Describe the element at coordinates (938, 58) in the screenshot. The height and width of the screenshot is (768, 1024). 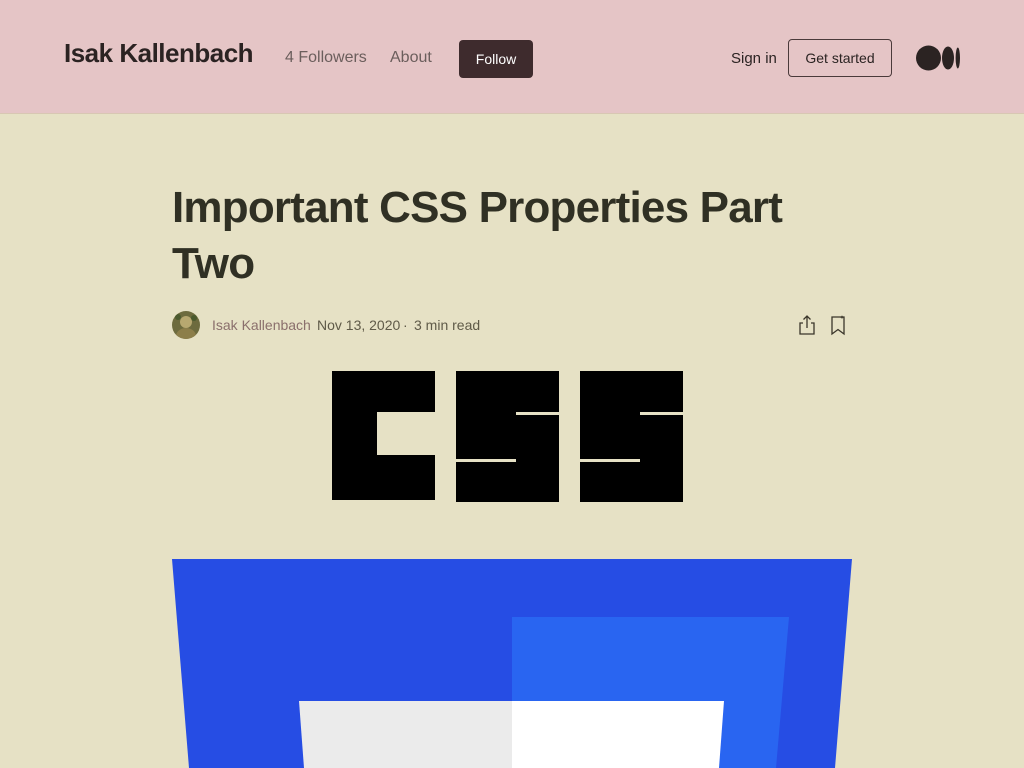
I see `medium-logo-icon` at that location.